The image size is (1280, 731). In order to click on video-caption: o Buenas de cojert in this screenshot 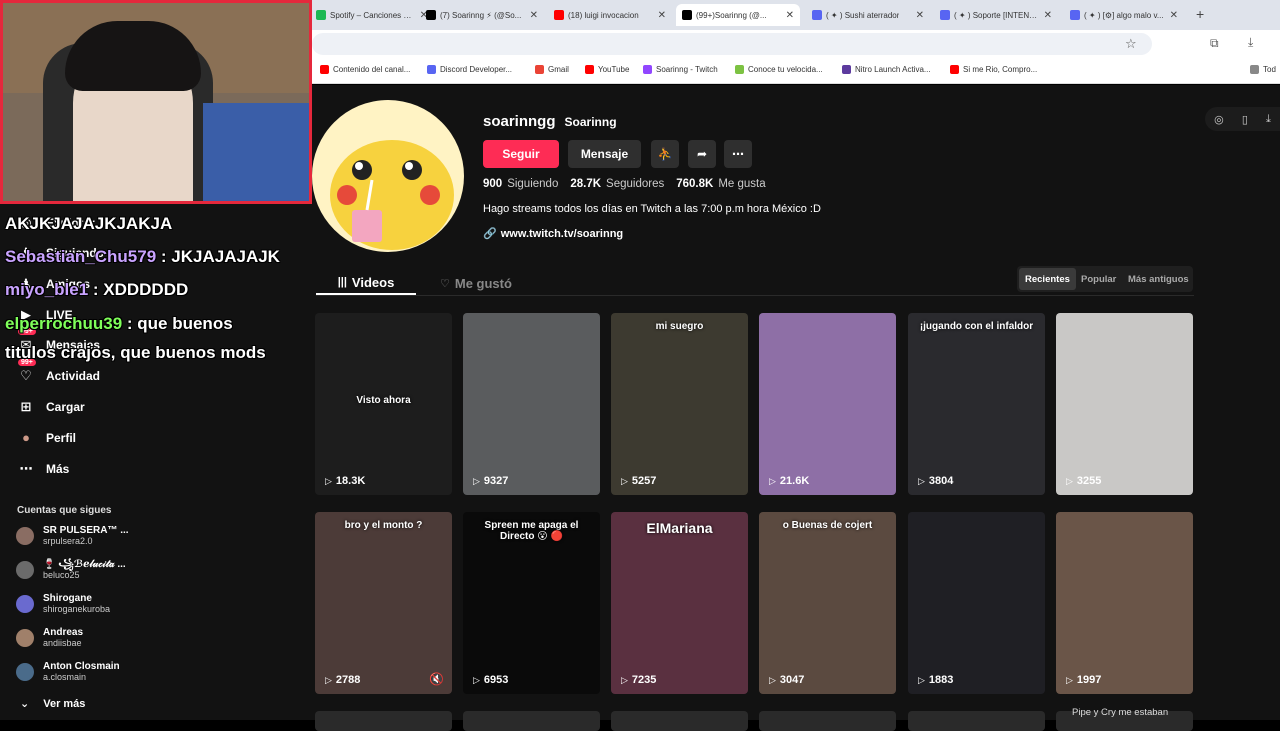, I will do `click(827, 525)`.